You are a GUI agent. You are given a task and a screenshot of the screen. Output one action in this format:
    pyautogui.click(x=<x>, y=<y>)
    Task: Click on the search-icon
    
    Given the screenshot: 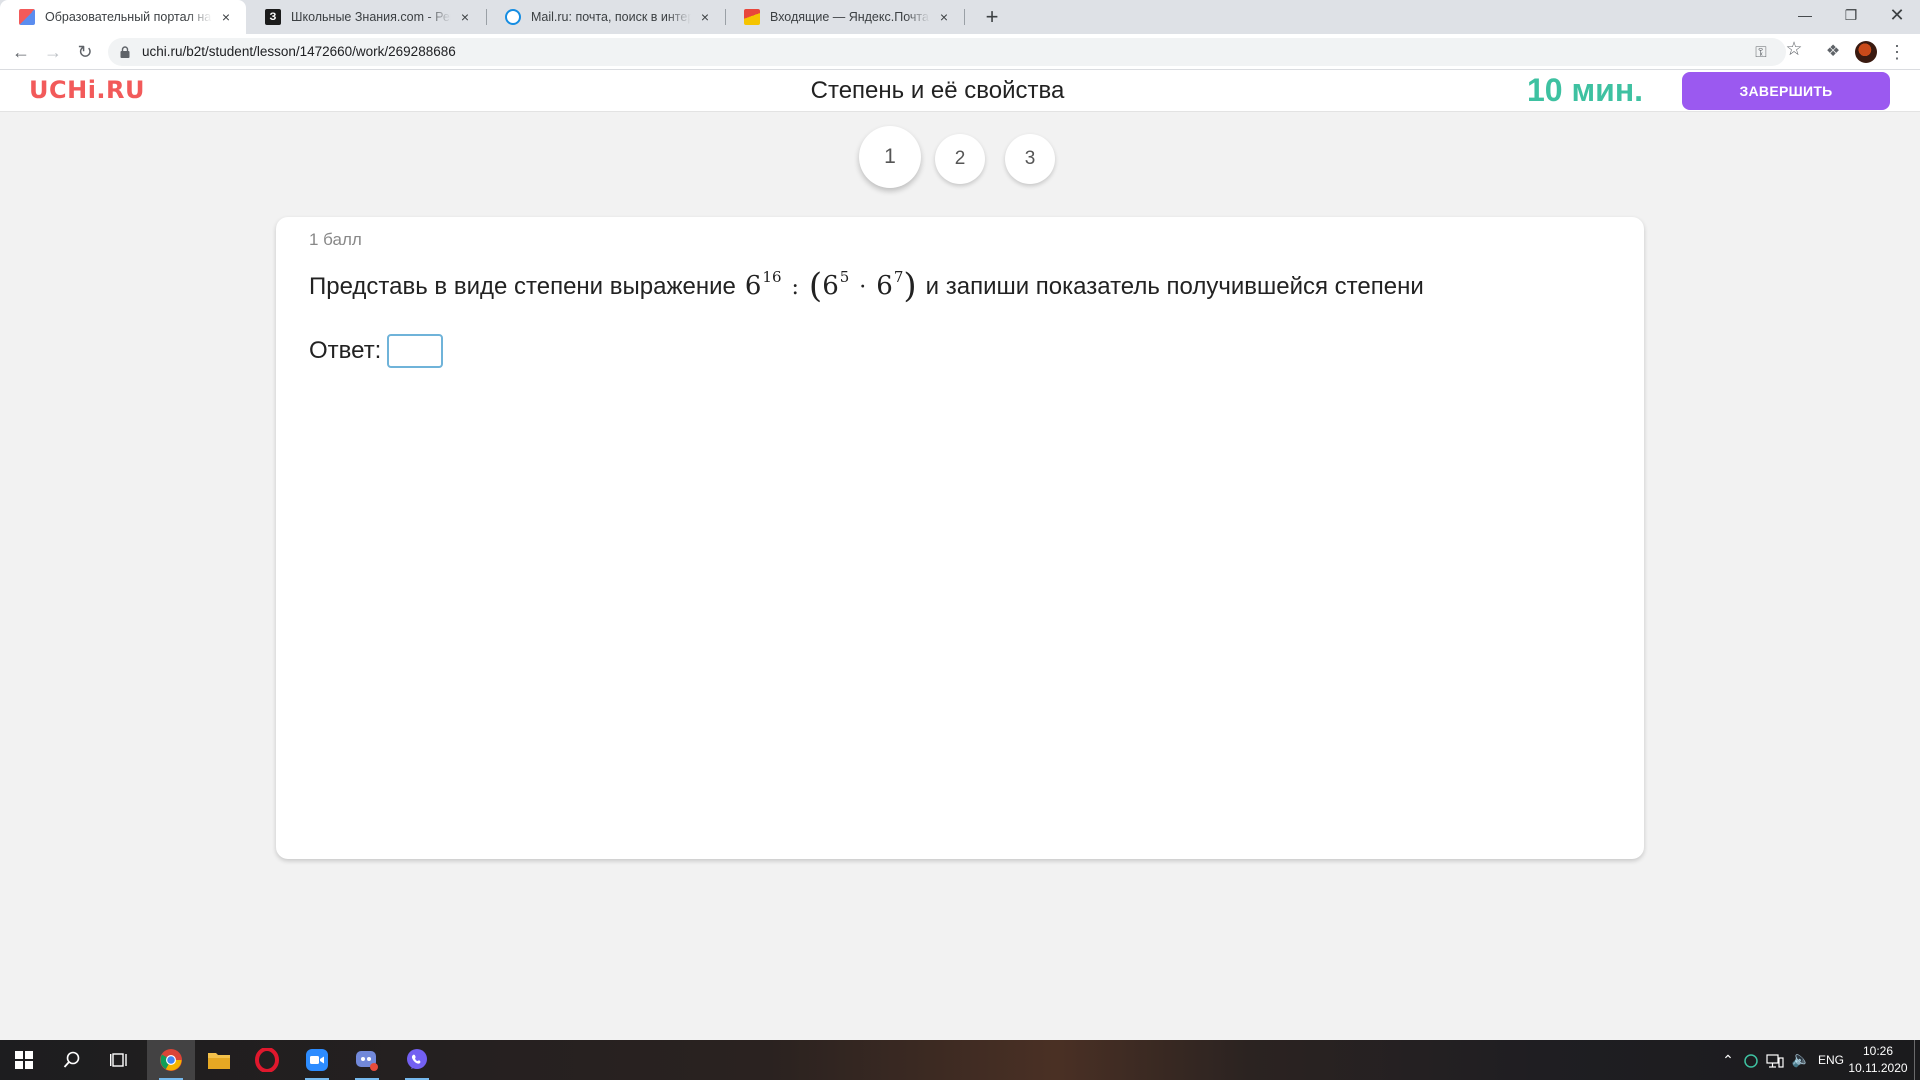 What is the action you would take?
    pyautogui.click(x=72, y=1060)
    